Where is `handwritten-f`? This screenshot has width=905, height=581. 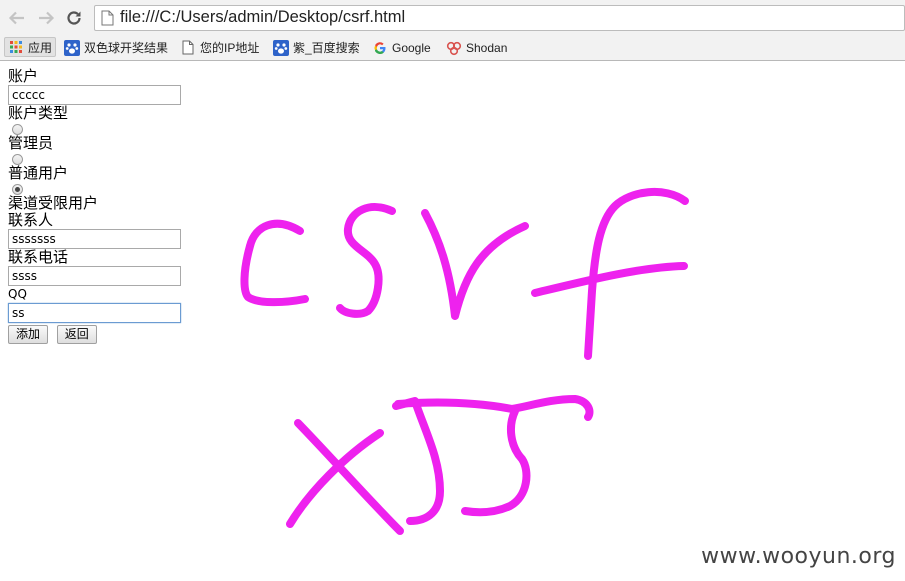
handwritten-f is located at coordinates (610, 273).